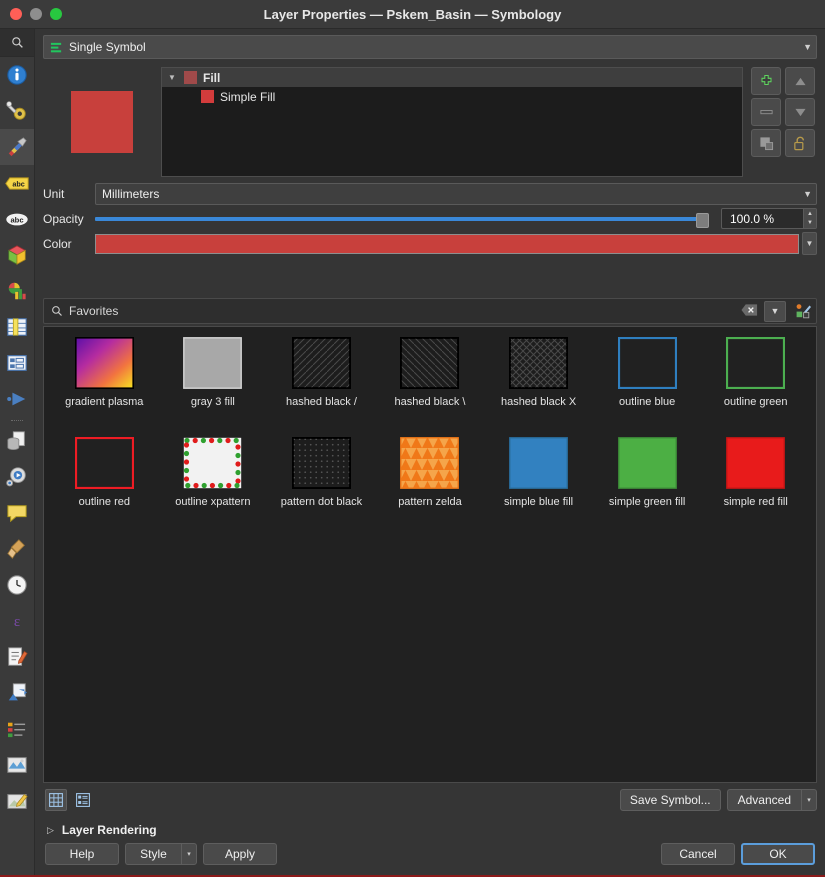 The height and width of the screenshot is (877, 825). I want to click on chevron-right-icon: ▷, so click(50, 830).